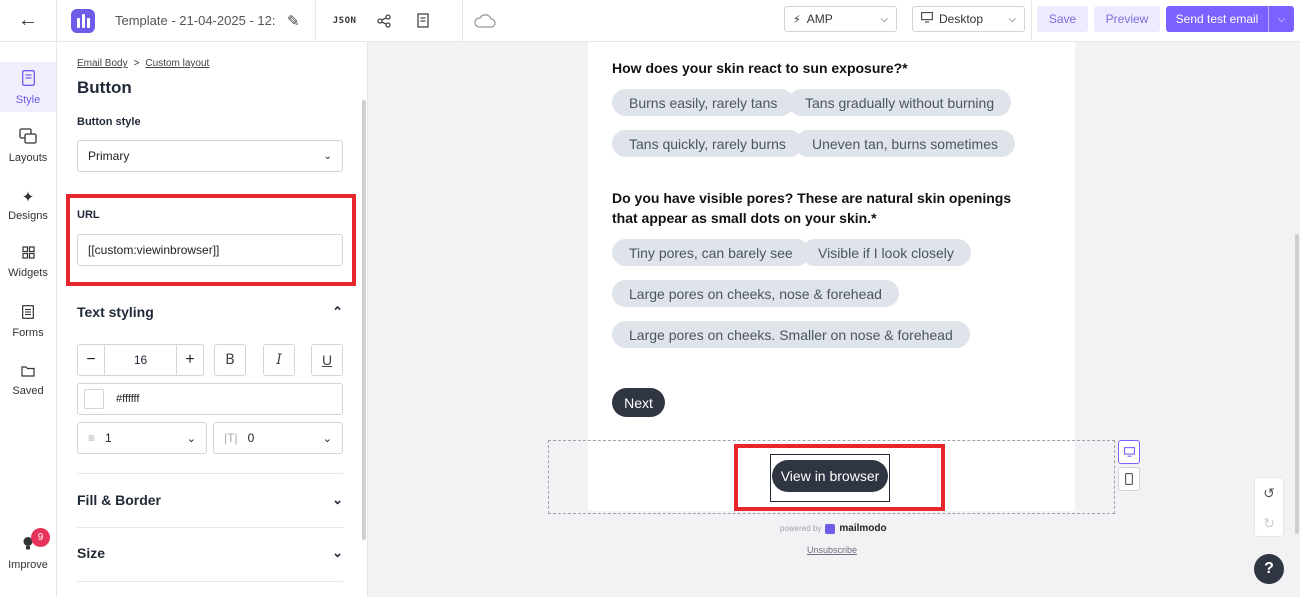 This screenshot has width=1300, height=597. Describe the element at coordinates (886, 252) in the screenshot. I see `option-pill: Visible if I look closely` at that location.